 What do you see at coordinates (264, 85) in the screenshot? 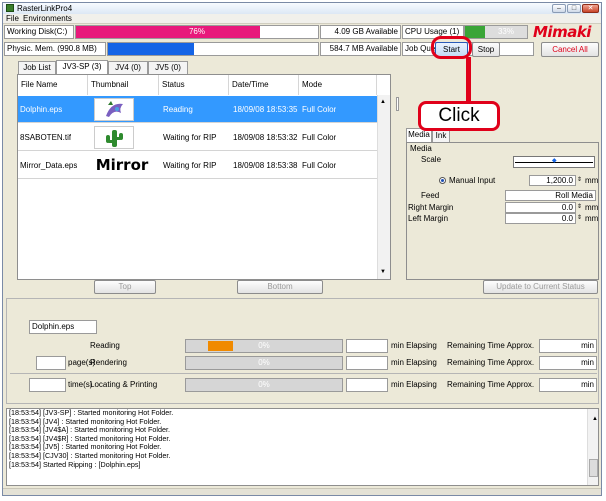
I see `col-datetime: Date/Time` at bounding box center [264, 85].